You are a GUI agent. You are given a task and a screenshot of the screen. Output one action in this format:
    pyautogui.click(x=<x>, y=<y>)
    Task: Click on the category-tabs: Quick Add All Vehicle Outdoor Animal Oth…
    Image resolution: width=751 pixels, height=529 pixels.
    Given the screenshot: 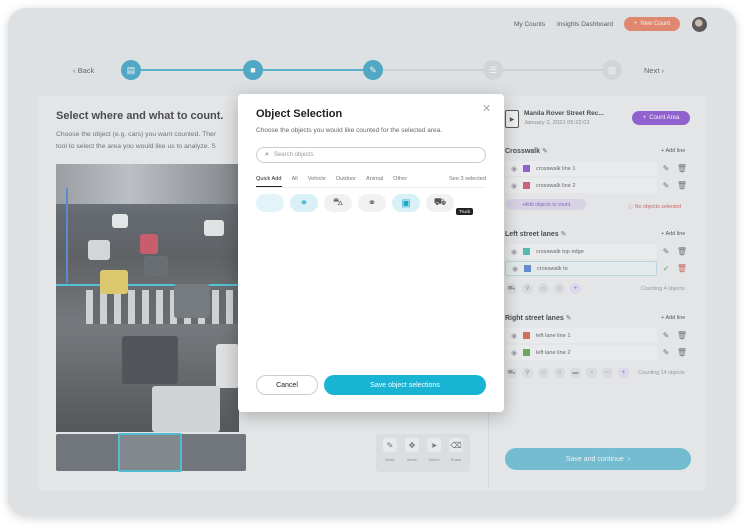 What is the action you would take?
    pyautogui.click(x=371, y=182)
    